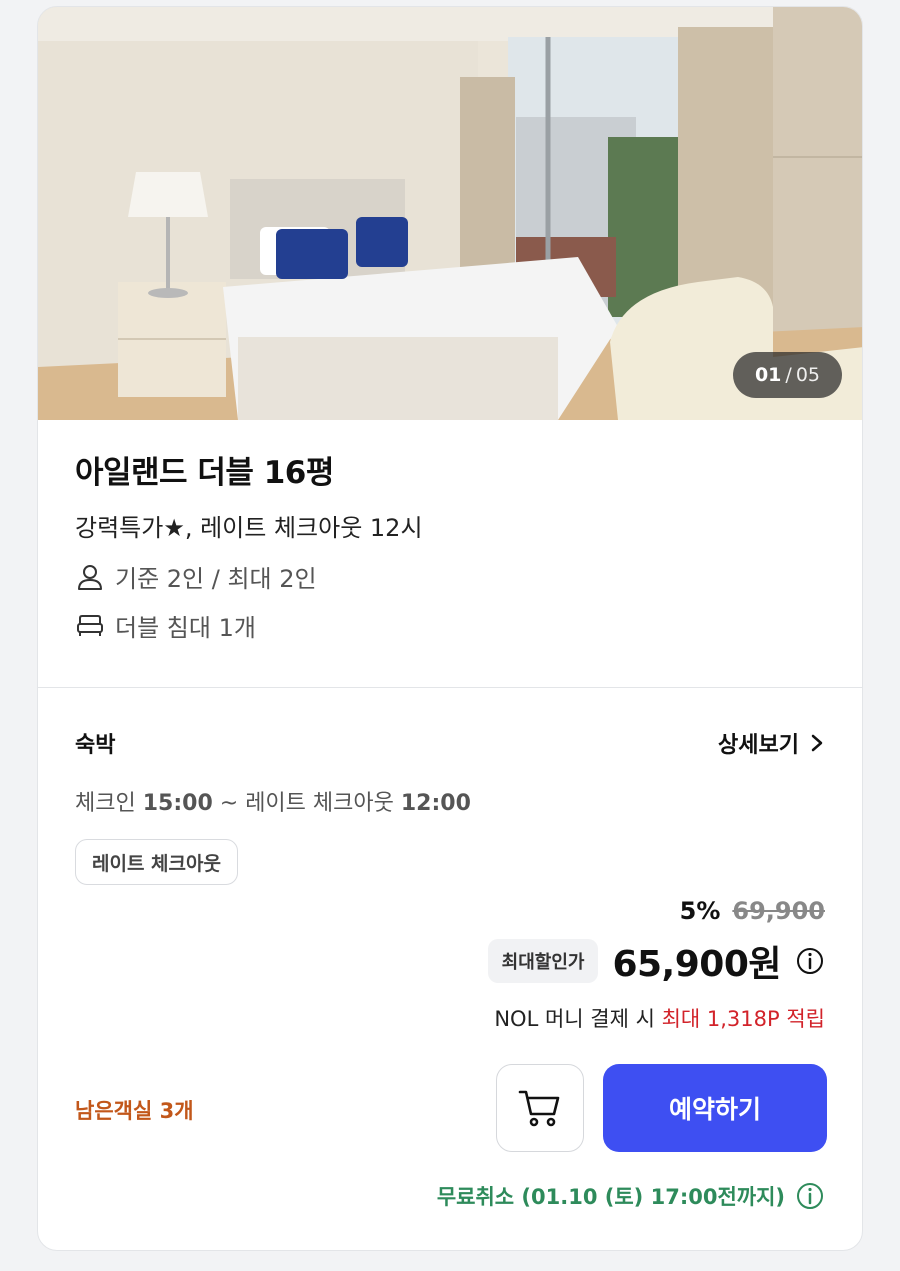 This screenshot has width=900, height=1271. What do you see at coordinates (700, 911) in the screenshot?
I see `discount-rate: 5%` at bounding box center [700, 911].